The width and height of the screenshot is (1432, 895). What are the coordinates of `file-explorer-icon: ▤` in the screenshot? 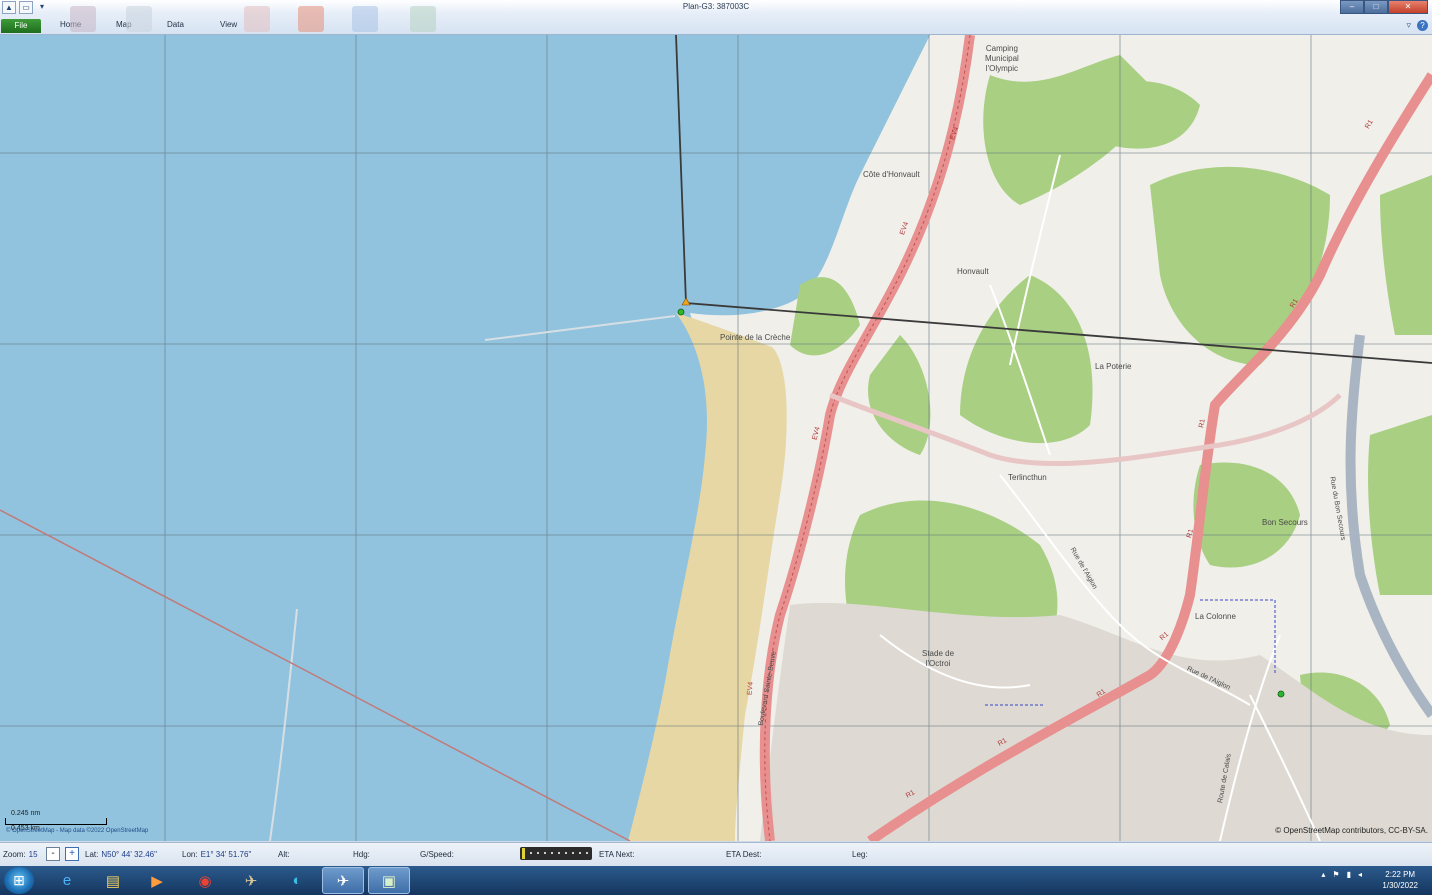 It's located at (113, 880).